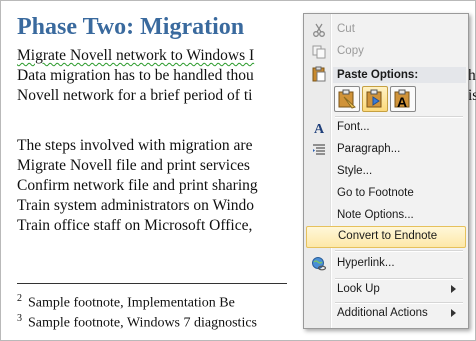 This screenshot has width=476, height=341. I want to click on menu-item-additional-actions: Additional Actions, so click(385, 314).